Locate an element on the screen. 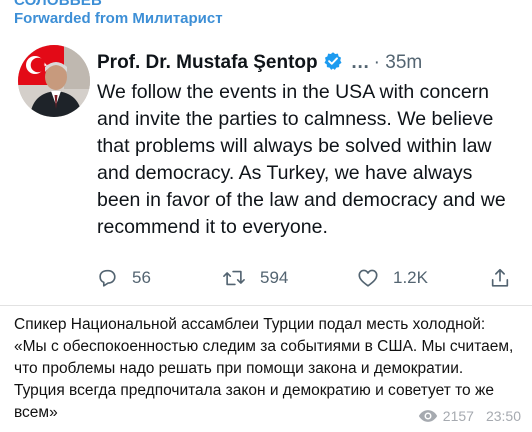 This screenshot has height=432, width=532. retweet-button: 594 is located at coordinates (255, 278).